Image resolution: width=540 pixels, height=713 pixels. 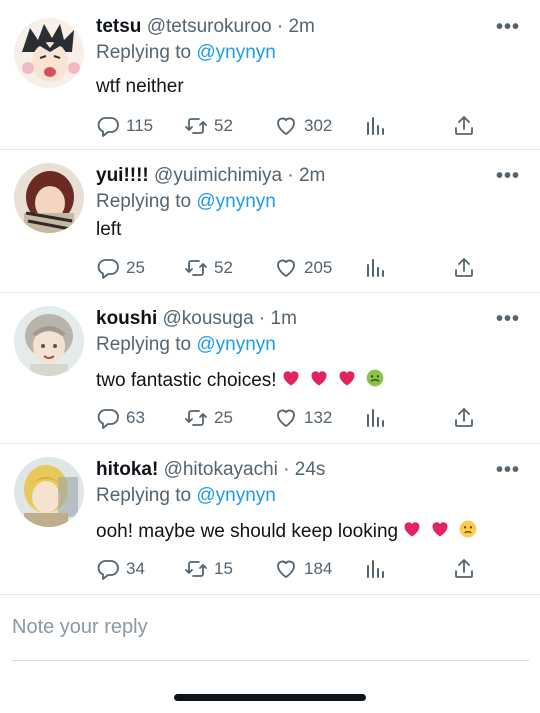 I want to click on like-button: 205, so click(x=303, y=268).